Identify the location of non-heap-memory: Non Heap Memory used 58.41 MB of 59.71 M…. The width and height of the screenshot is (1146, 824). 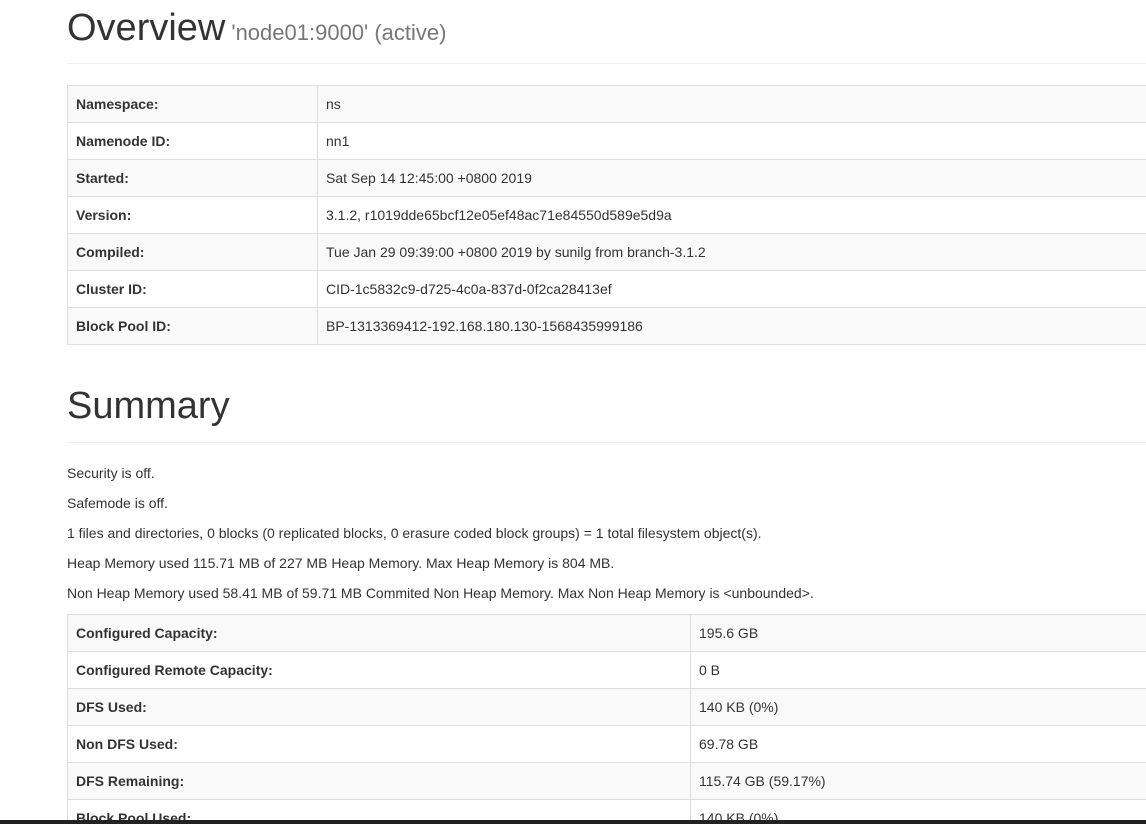
(440, 593).